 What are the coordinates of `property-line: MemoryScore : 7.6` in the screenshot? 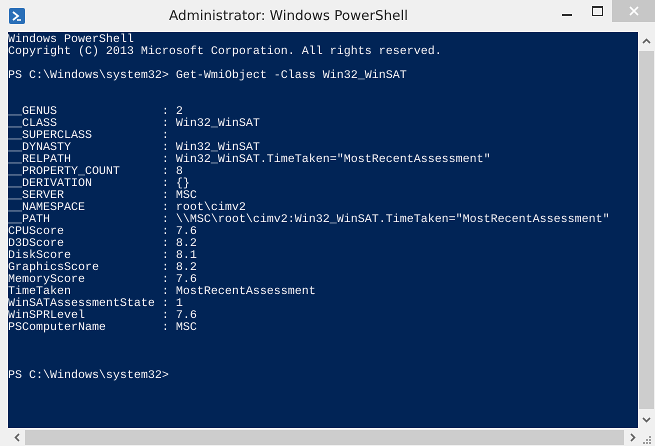 It's located at (102, 279).